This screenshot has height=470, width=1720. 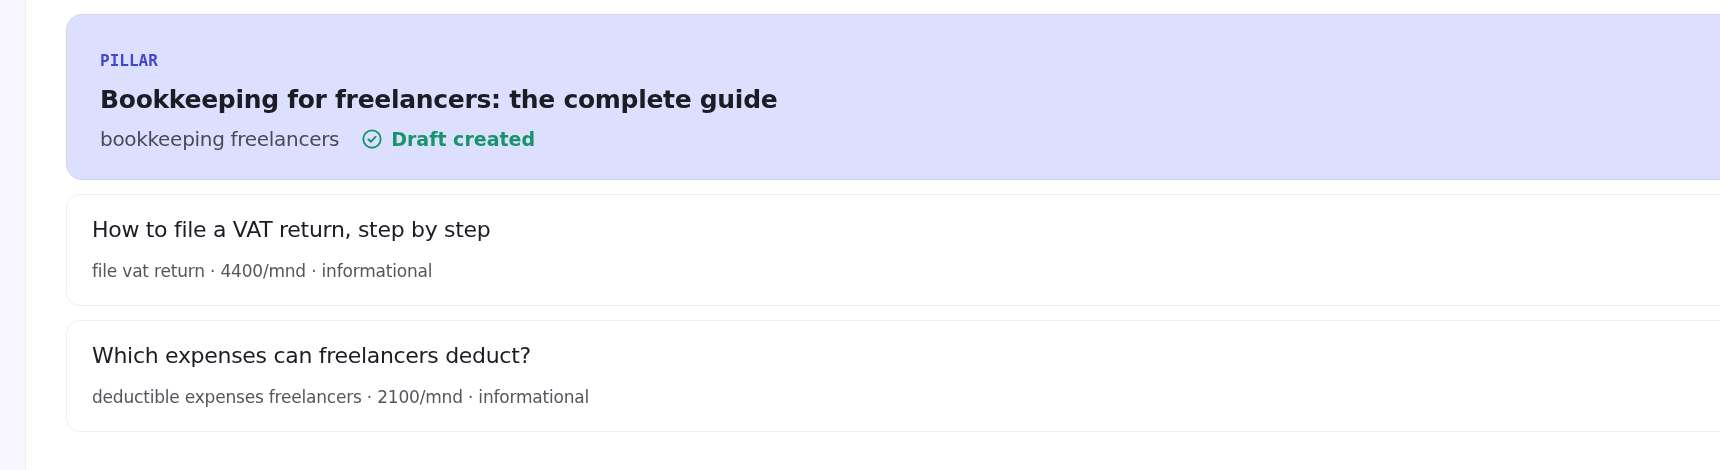 I want to click on pillar-label: PILLAR, so click(x=129, y=61).